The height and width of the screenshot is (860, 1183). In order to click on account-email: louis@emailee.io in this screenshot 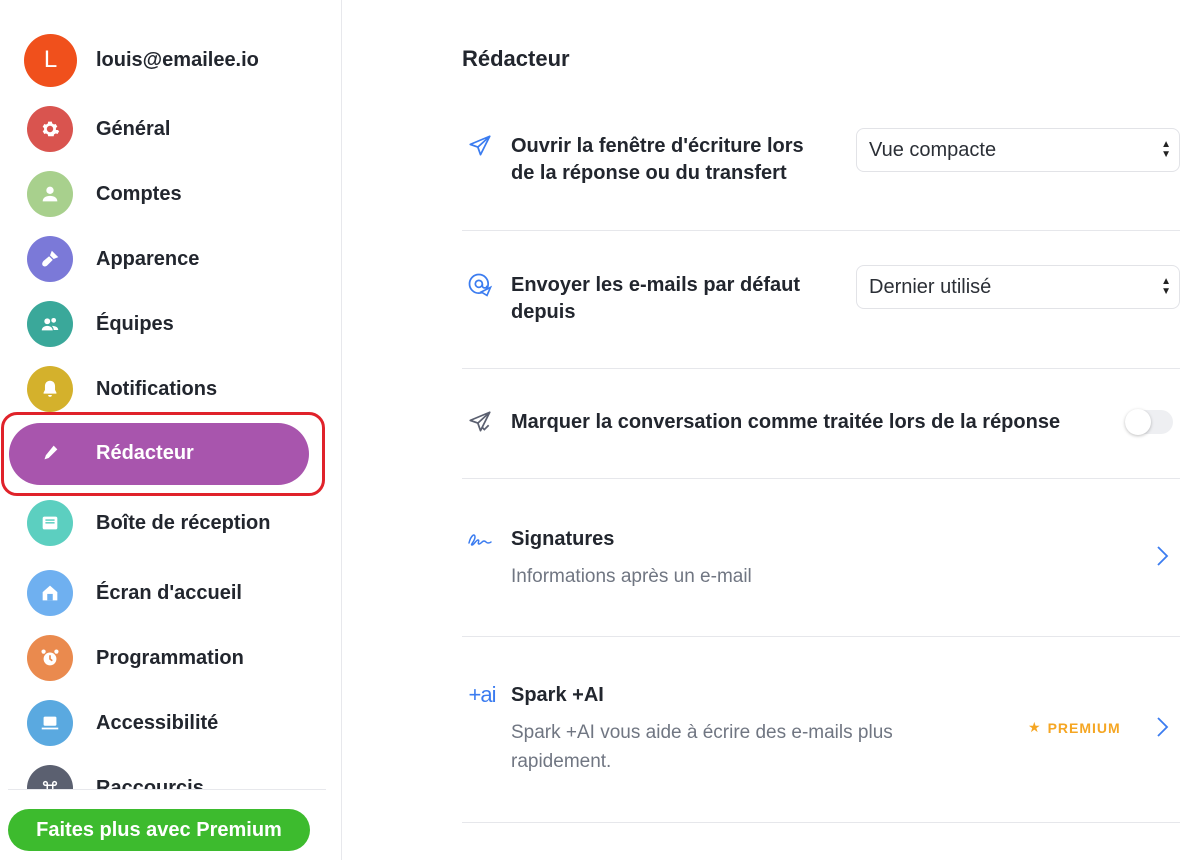, I will do `click(177, 59)`.